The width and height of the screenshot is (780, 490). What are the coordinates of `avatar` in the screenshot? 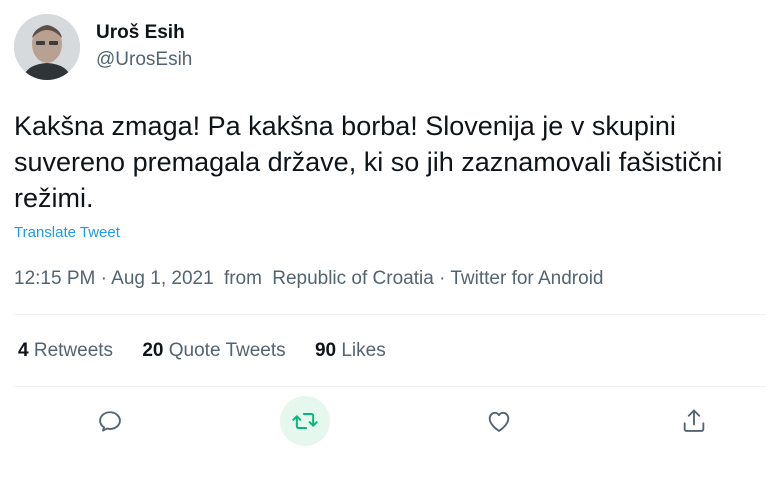 It's located at (47, 47).